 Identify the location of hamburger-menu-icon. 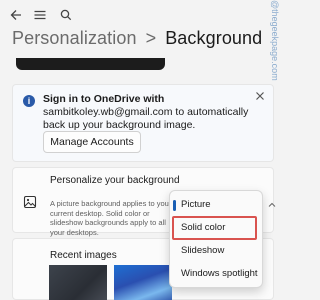
(40, 15).